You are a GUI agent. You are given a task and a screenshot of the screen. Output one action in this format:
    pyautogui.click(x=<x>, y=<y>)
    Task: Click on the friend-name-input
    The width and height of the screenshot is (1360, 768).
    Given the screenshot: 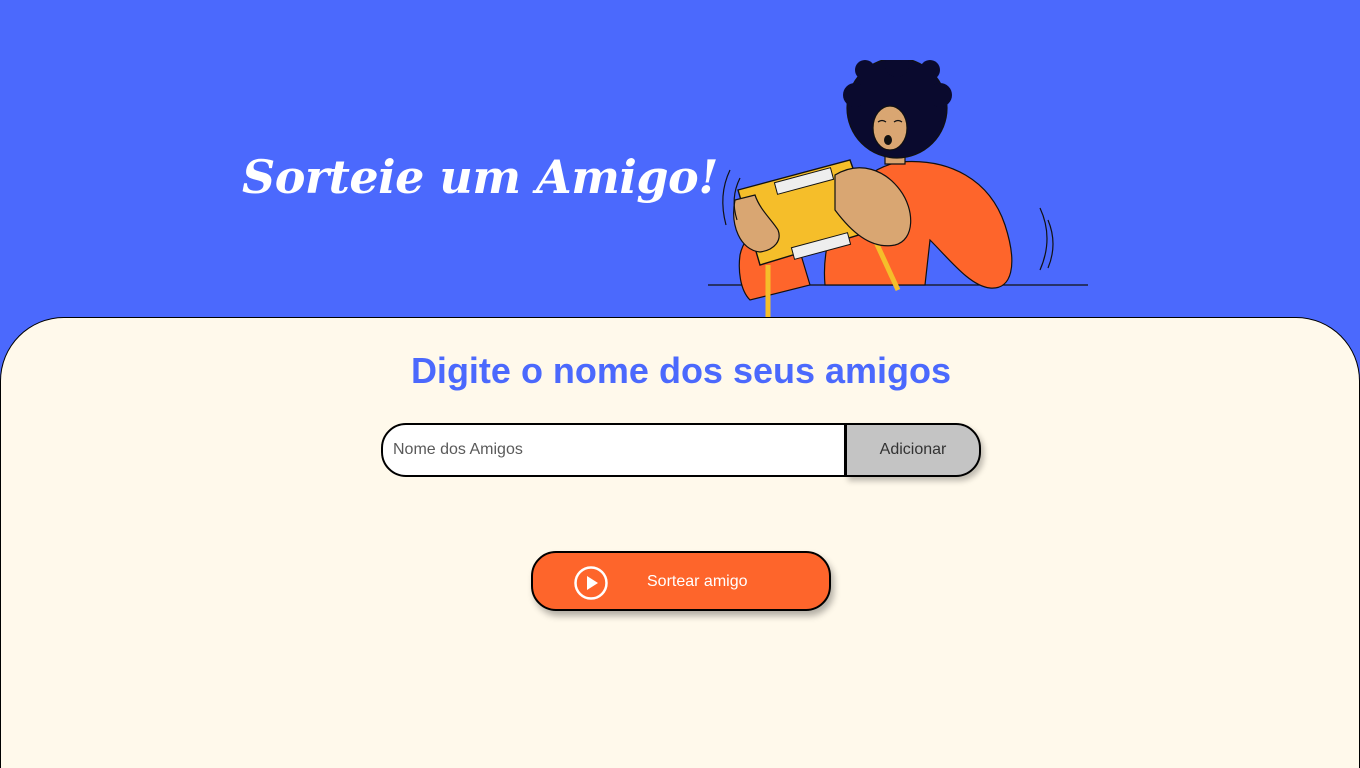 What is the action you would take?
    pyautogui.click(x=613, y=450)
    